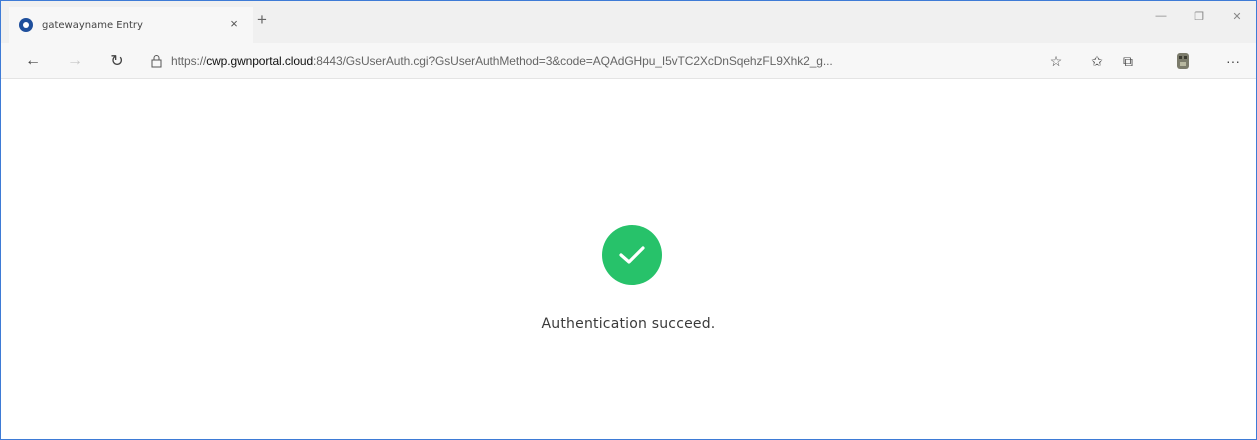  I want to click on url-scheme: https://, so click(189, 61).